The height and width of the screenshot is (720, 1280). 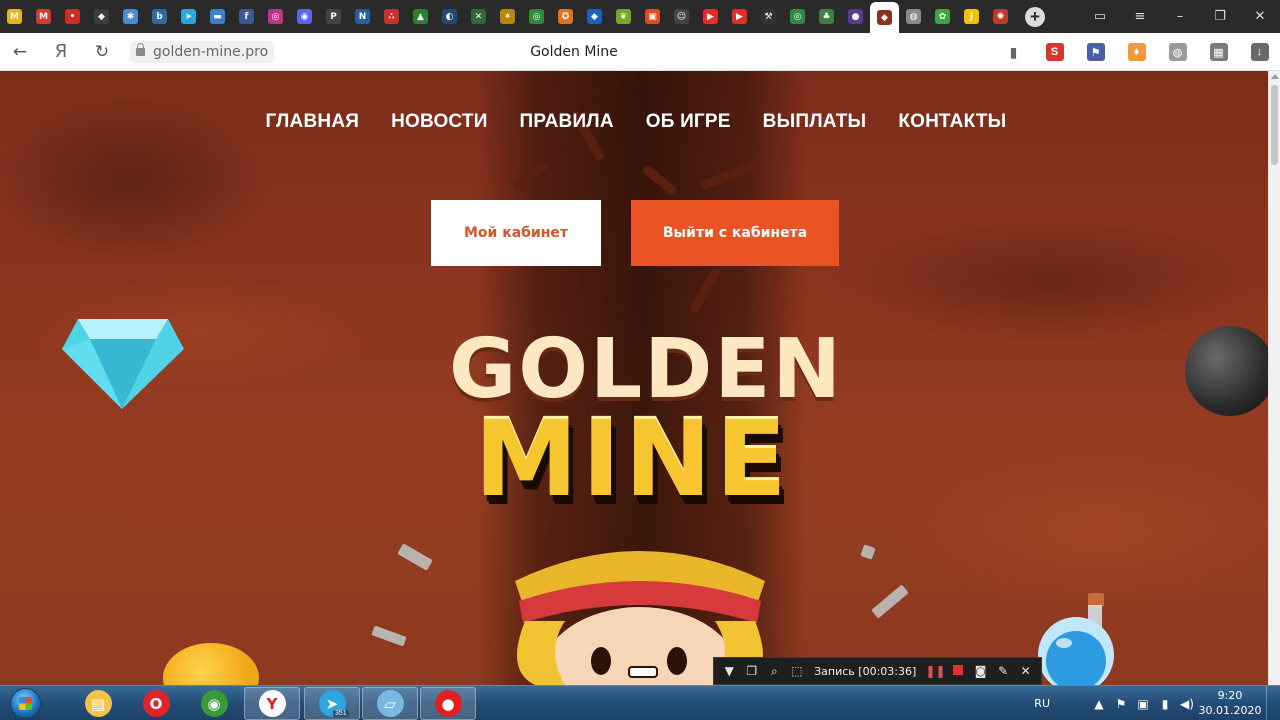 I want to click on browser-tab: ⚒, so click(x=768, y=16).